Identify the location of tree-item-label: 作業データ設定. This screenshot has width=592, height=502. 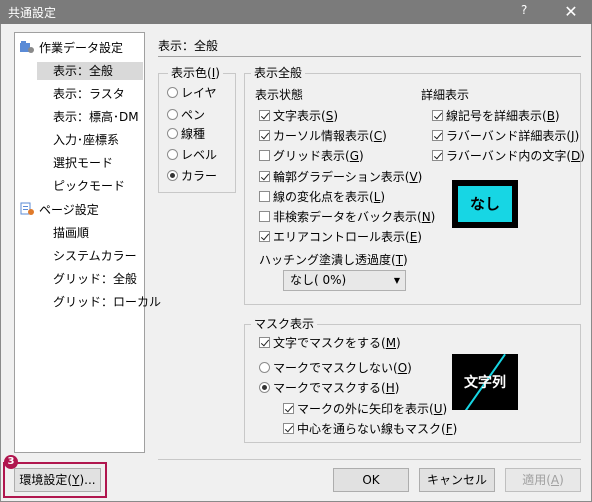
(81, 48).